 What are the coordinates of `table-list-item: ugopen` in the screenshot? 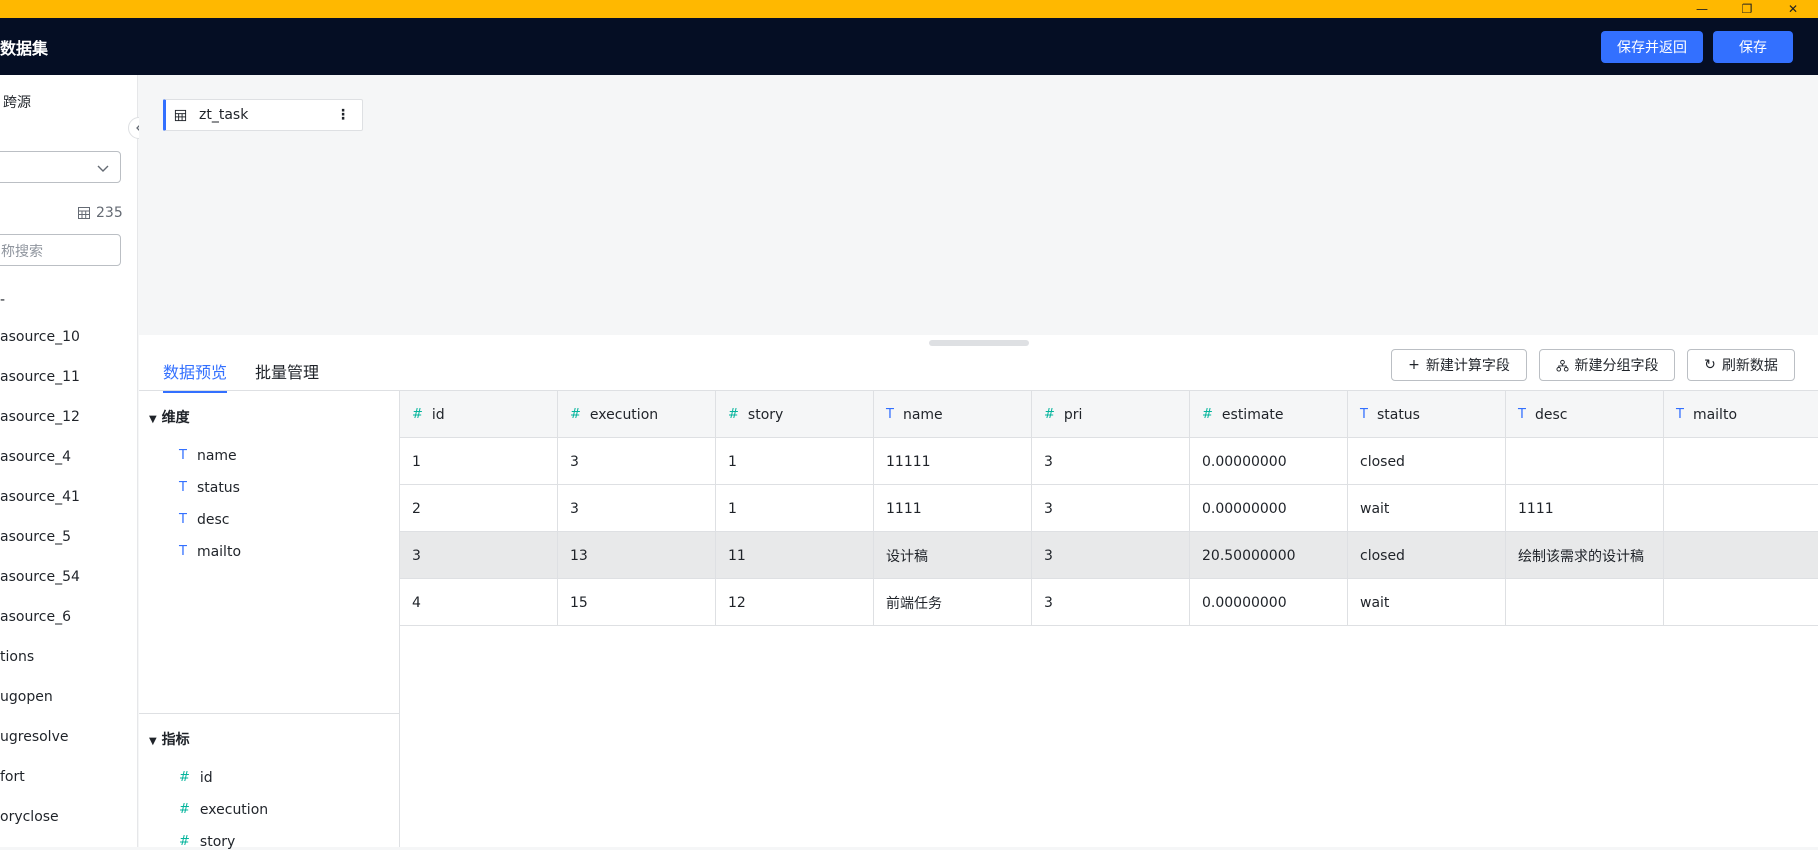 It's located at (26, 697).